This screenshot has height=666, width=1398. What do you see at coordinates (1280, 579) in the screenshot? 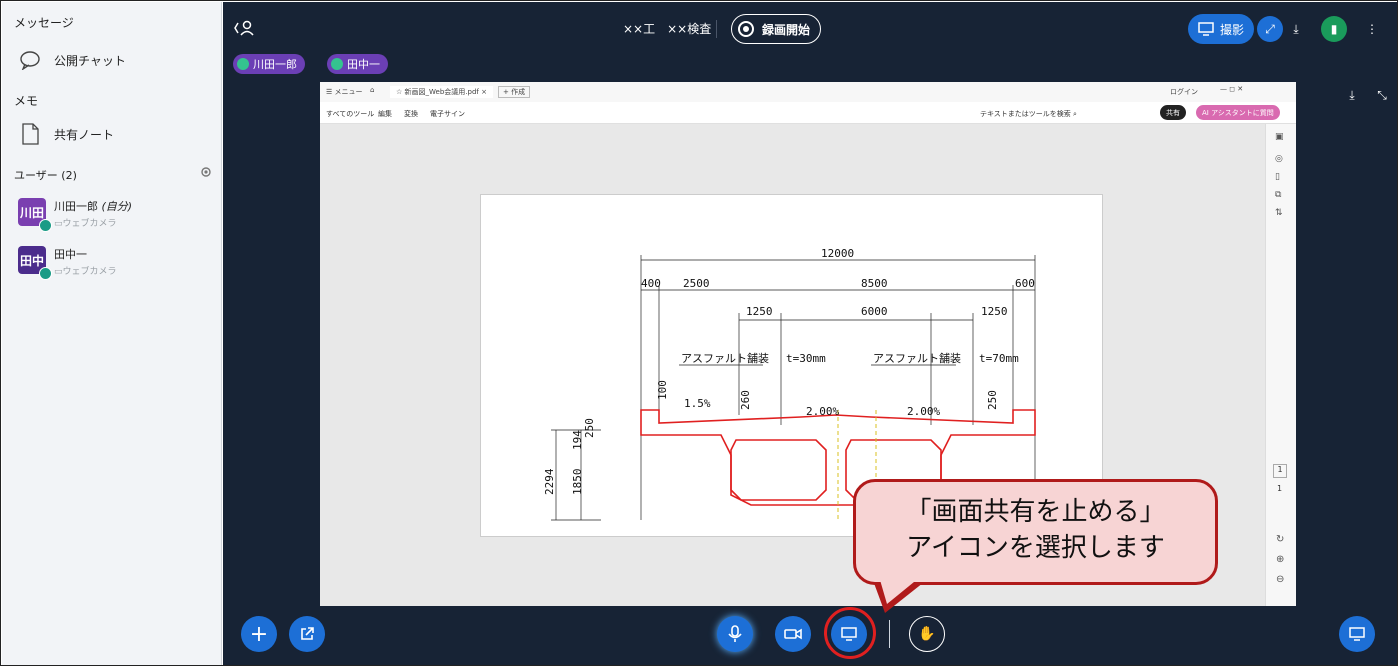
I see `zoom-out-icon: ⊖` at bounding box center [1280, 579].